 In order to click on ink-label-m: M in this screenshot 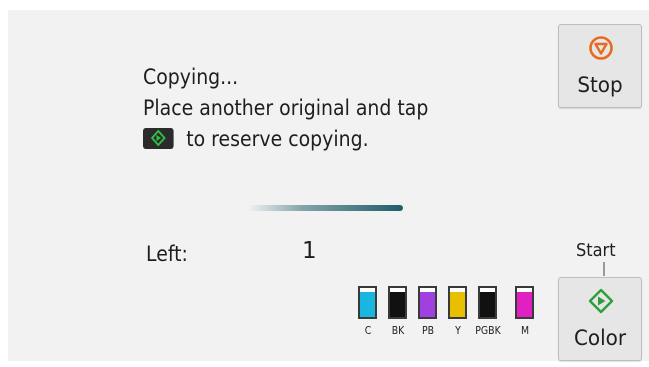, I will do `click(525, 330)`.